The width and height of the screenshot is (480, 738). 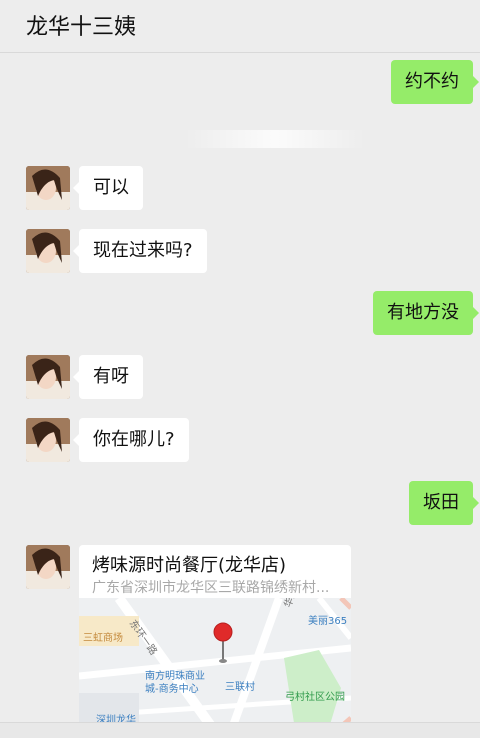 What do you see at coordinates (240, 730) in the screenshot?
I see `input-bar` at bounding box center [240, 730].